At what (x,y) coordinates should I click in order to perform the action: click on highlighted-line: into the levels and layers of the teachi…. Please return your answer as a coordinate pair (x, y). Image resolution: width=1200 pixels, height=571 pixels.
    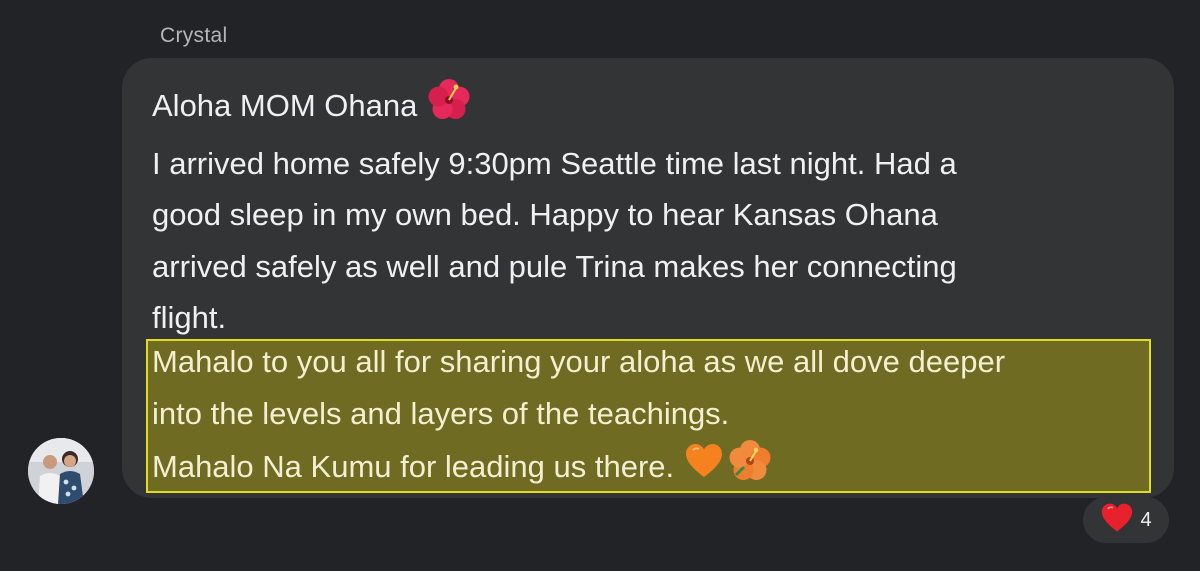
    Looking at the image, I should click on (441, 413).